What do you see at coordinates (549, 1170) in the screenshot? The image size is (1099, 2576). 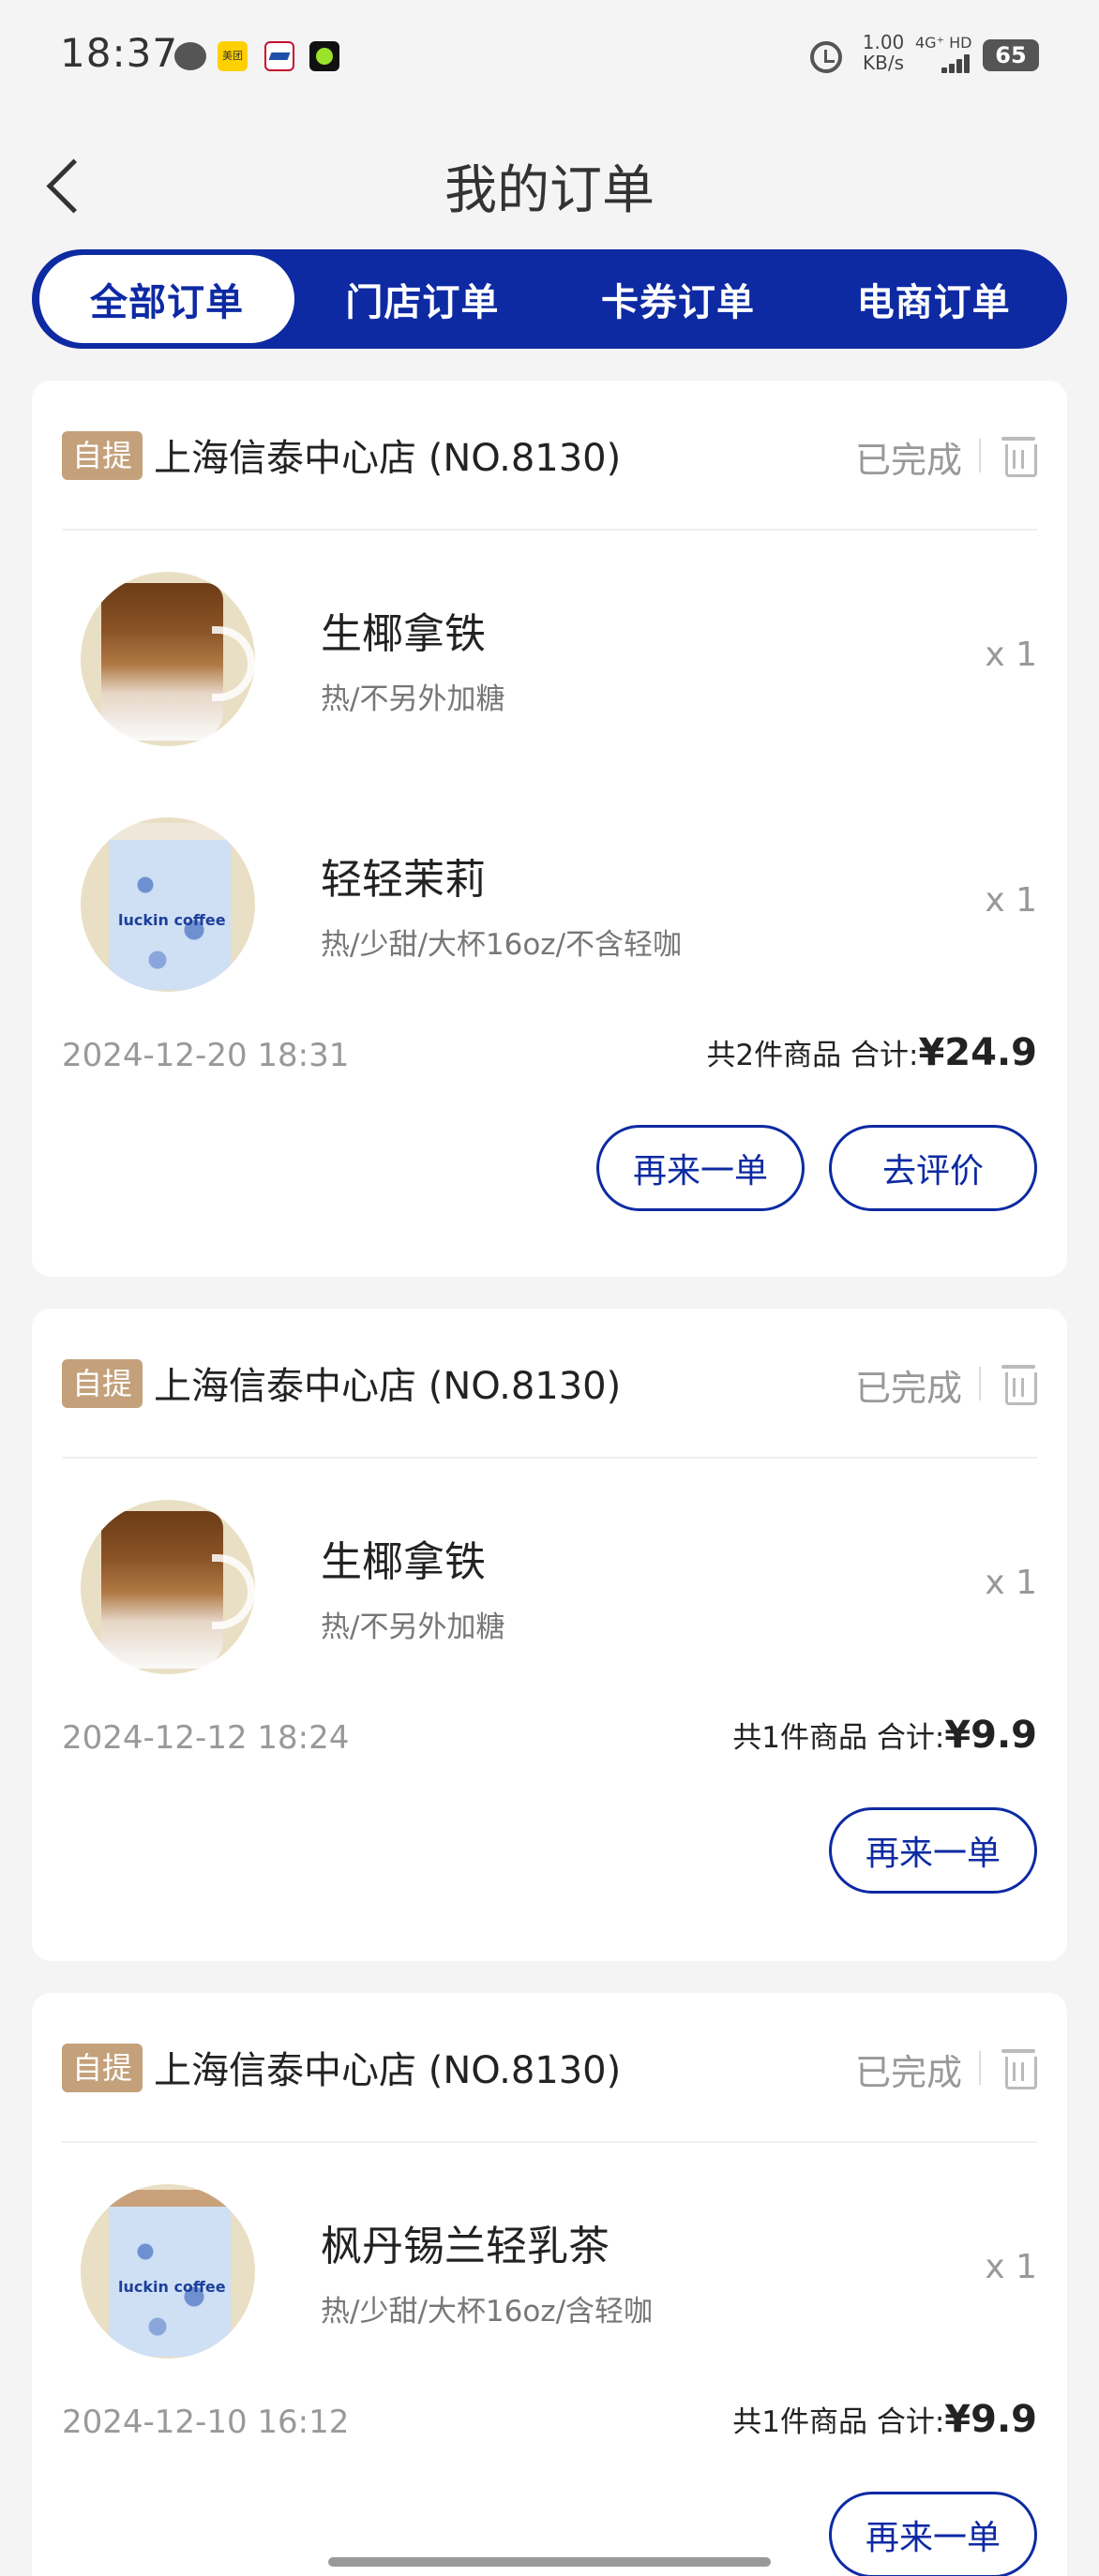 I see `order-actions: 再来一单 去评价` at bounding box center [549, 1170].